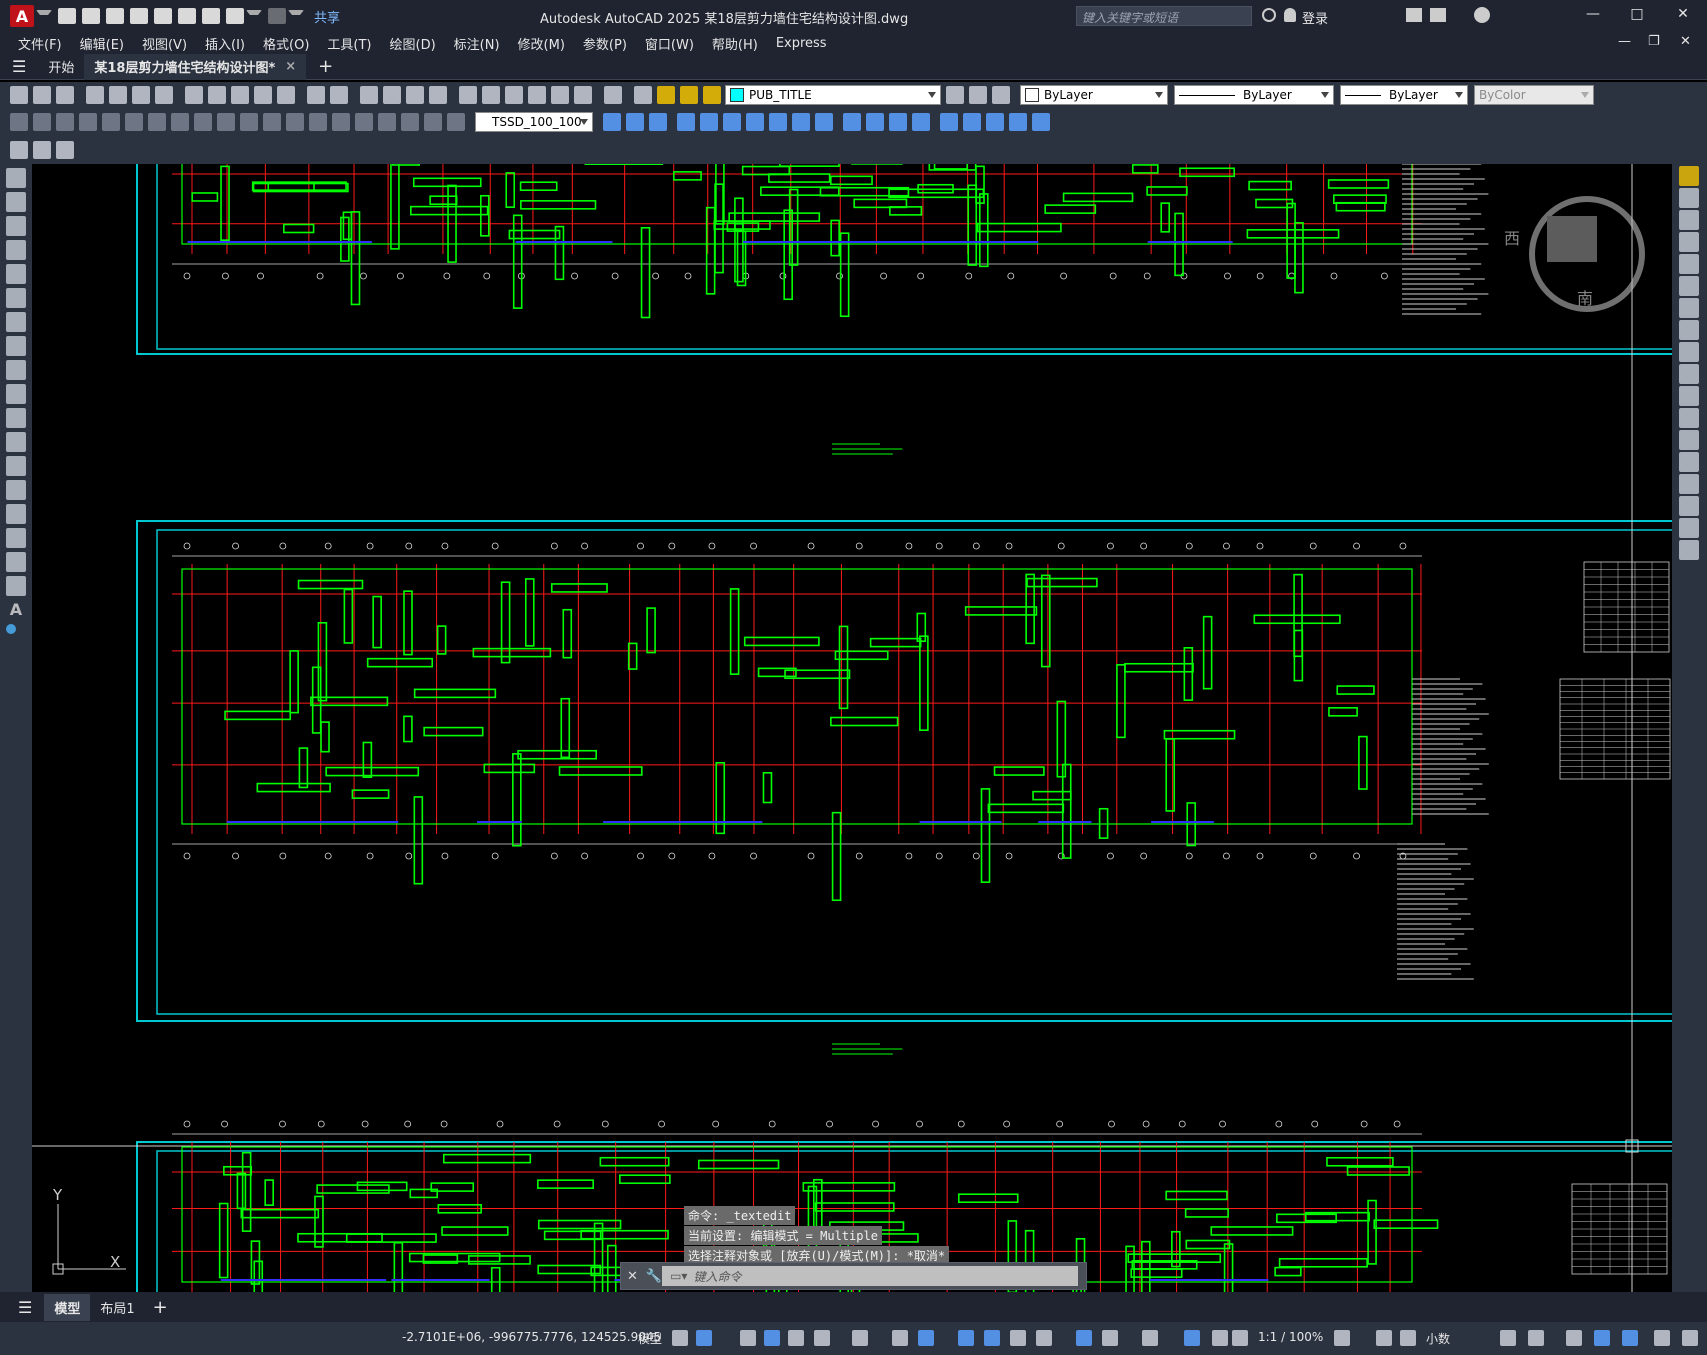 This screenshot has height=1355, width=1707. Describe the element at coordinates (16, 346) in the screenshot. I see `revision-cloud-icon` at that location.